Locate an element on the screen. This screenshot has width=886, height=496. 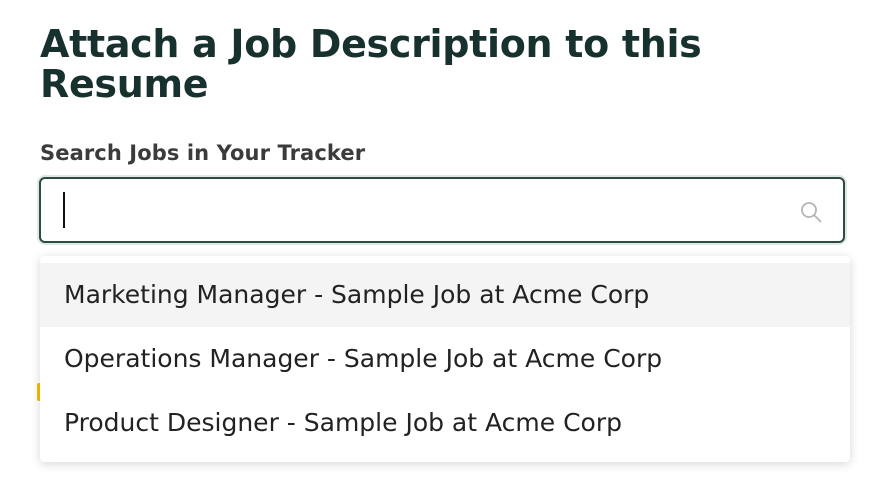
search-field is located at coordinates (442, 210).